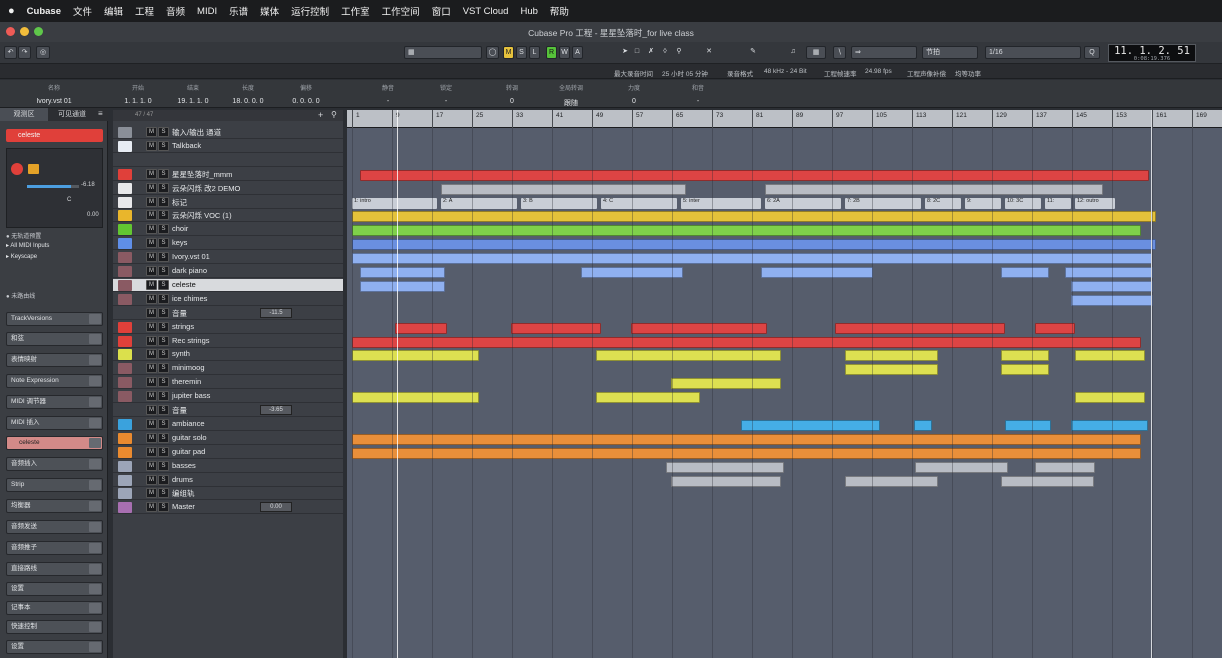 Image resolution: width=1222 pixels, height=658 pixels. I want to click on tool-erase-icon: ✕, so click(709, 52).